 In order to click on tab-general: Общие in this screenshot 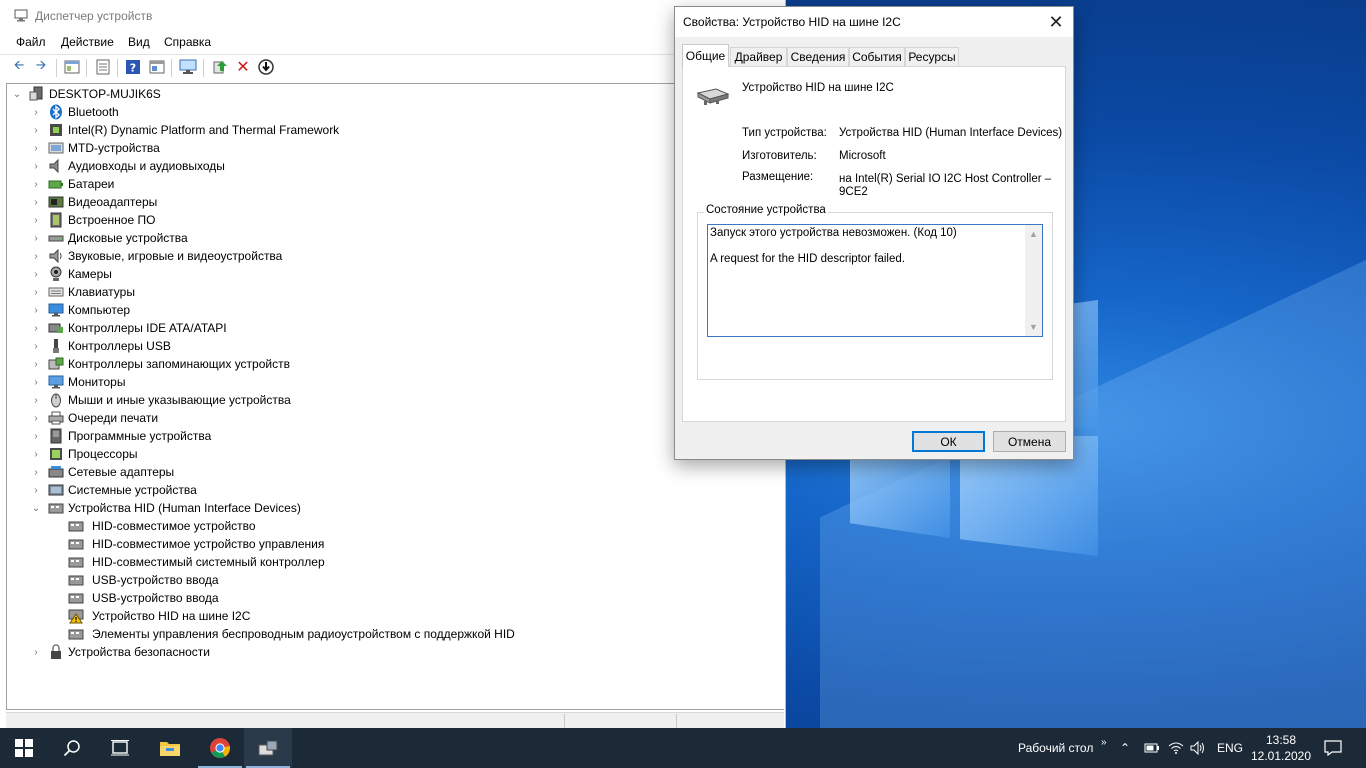, I will do `click(705, 55)`.